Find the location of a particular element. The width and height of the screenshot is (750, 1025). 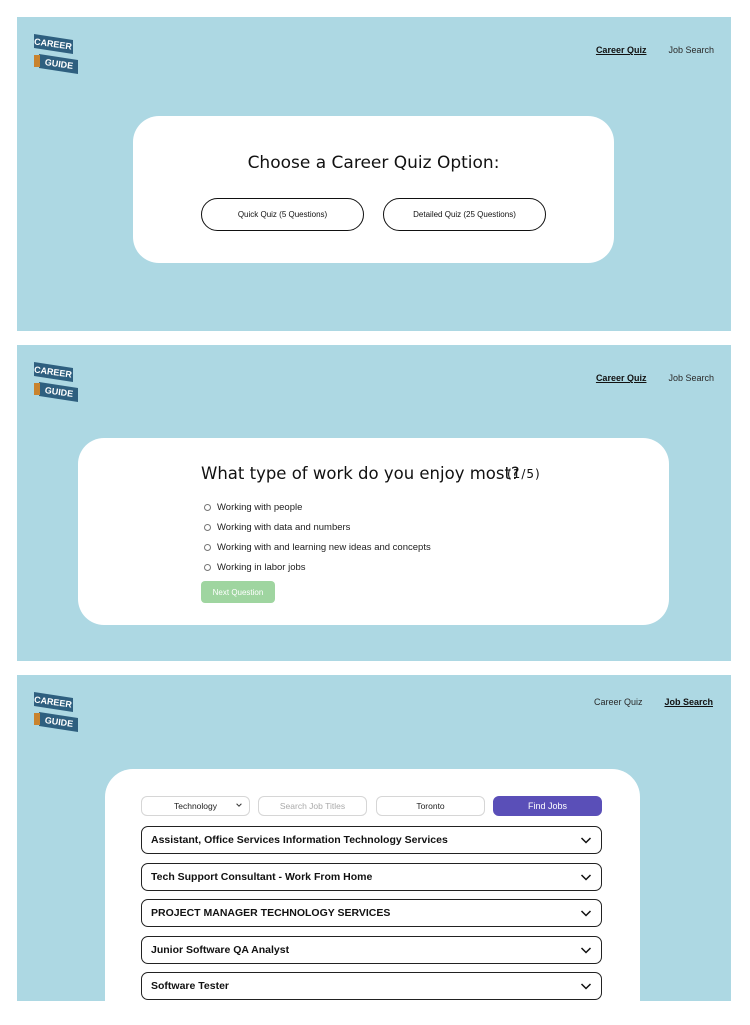

answer-option: Working with people is located at coordinates (317, 507).